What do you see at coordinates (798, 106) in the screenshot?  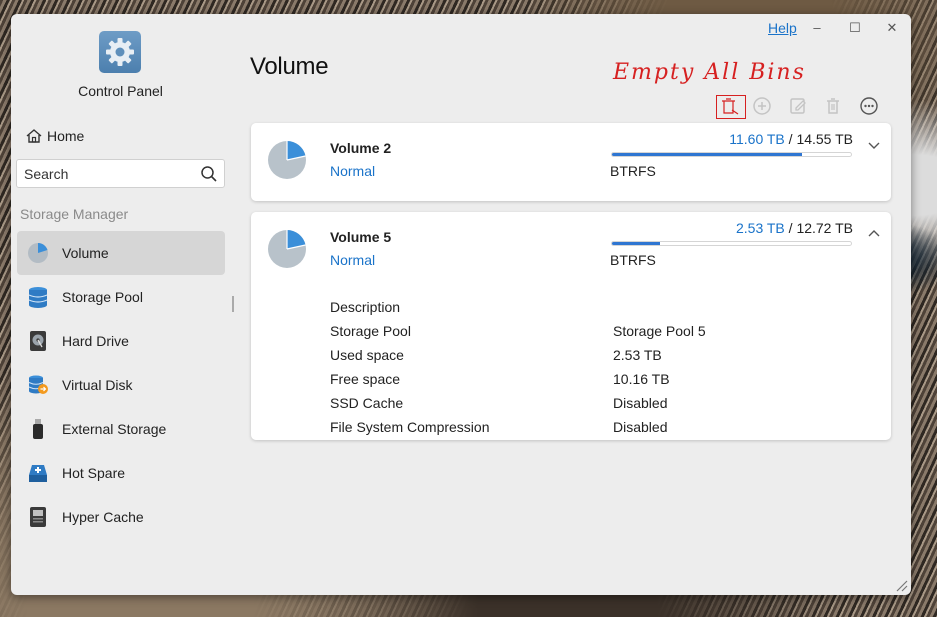 I see `edit-icon` at bounding box center [798, 106].